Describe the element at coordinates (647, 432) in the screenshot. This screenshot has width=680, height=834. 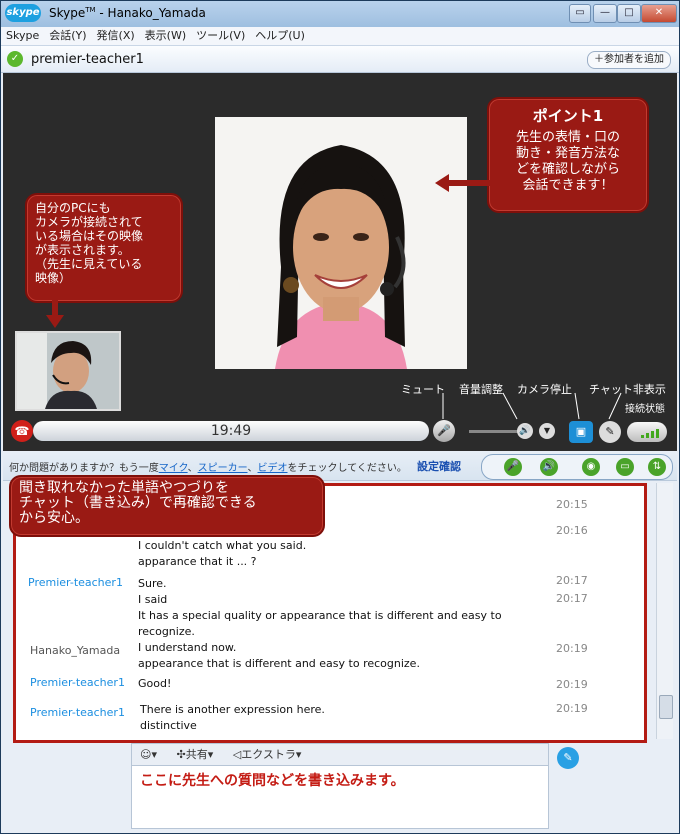
I see `connection-status-button` at that location.